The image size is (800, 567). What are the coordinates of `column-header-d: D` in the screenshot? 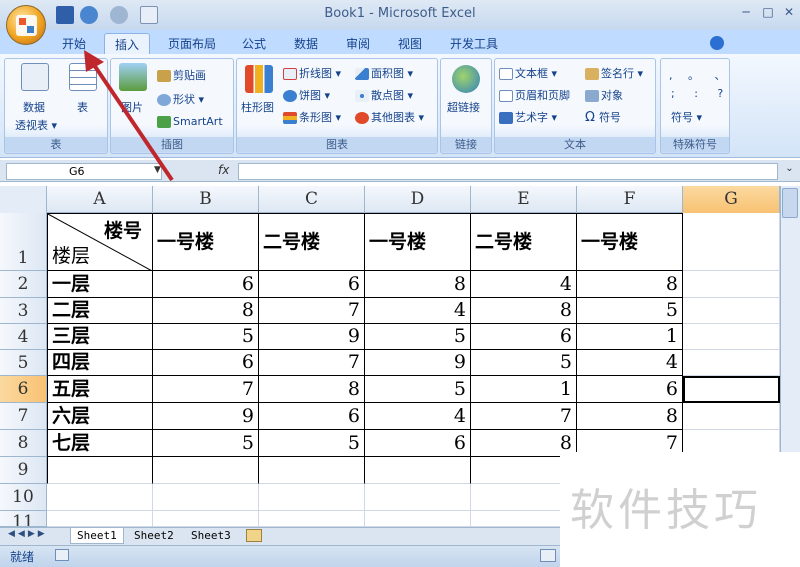 It's located at (418, 199).